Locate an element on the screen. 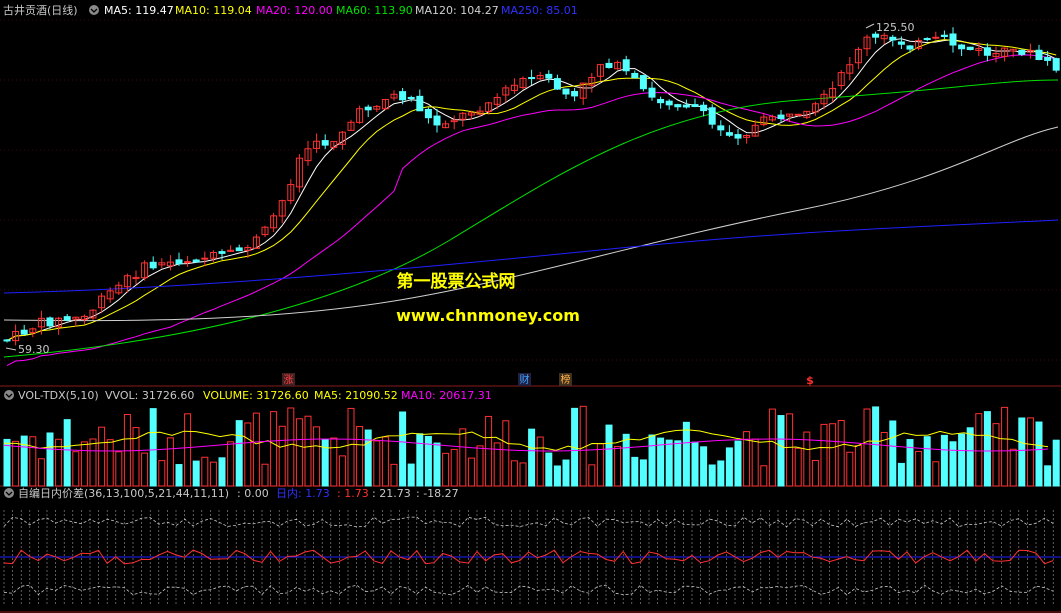 The image size is (1061, 613). vol-ma10-label: MA10: 20617.31 is located at coordinates (446, 395).